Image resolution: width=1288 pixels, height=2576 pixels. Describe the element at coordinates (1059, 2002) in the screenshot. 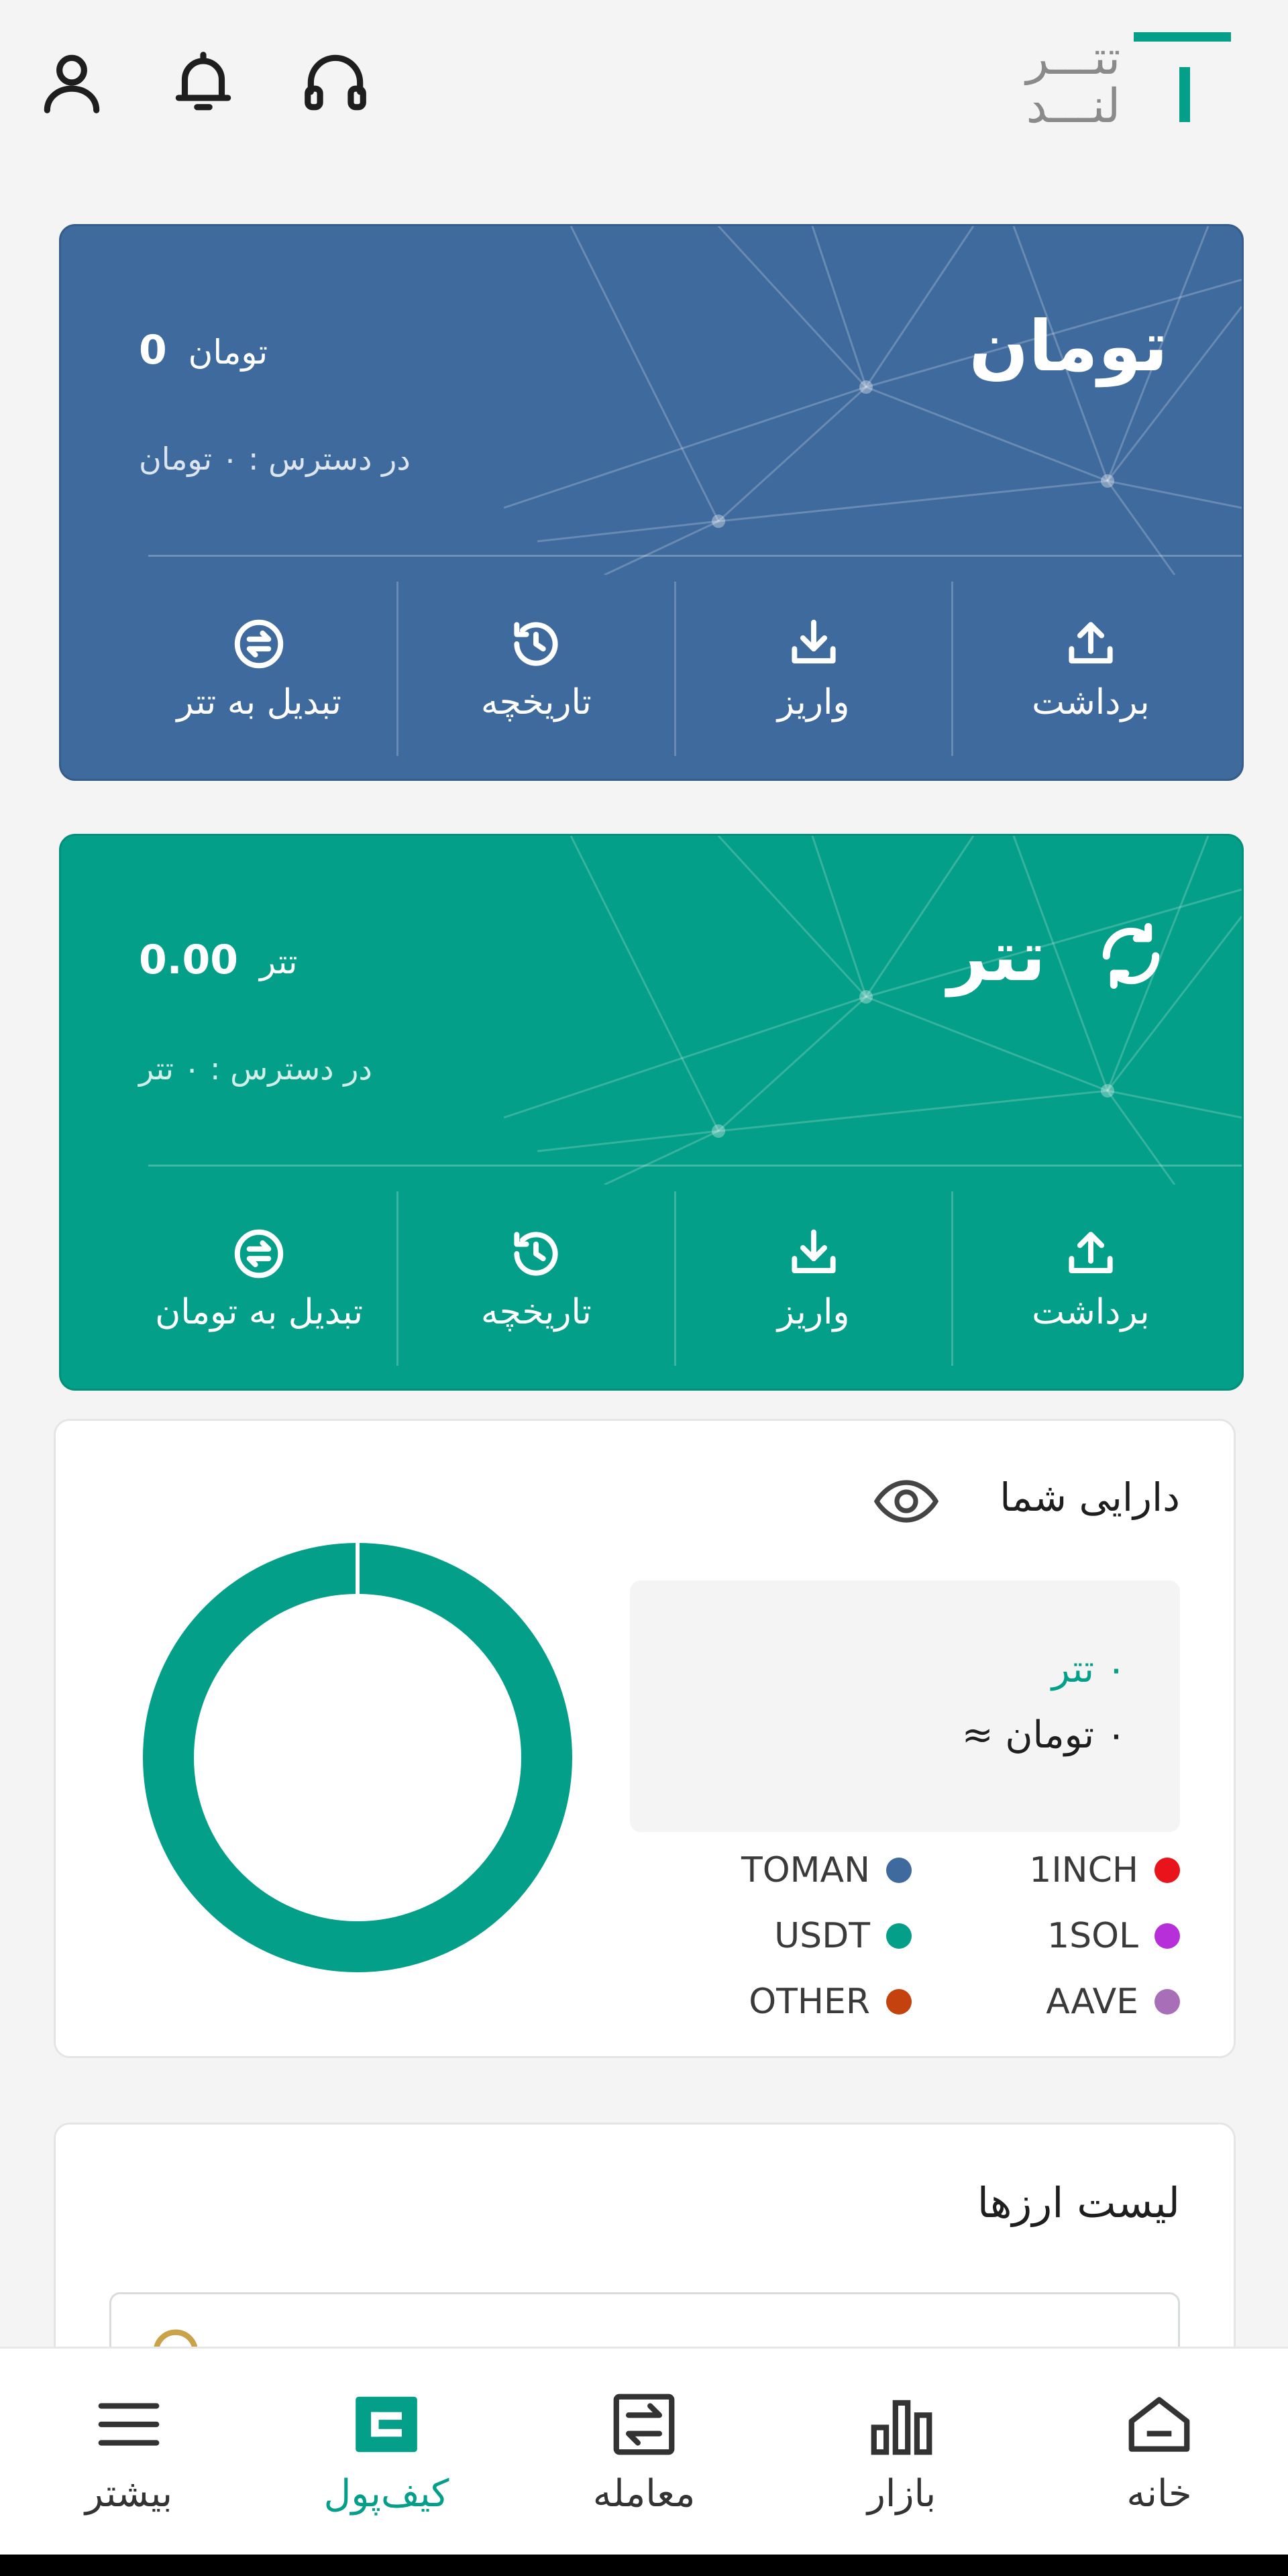

I see `legend-item-aave: AAVE` at that location.